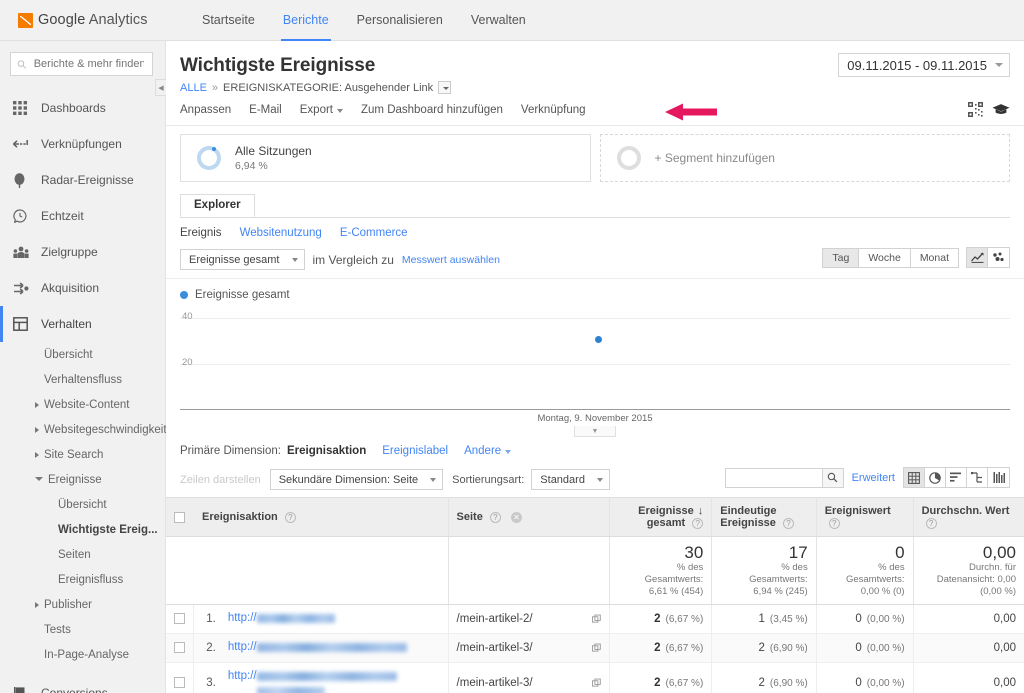  I want to click on secondary-dimension-select: Sekundäre Dimension: Seite, so click(356, 479).